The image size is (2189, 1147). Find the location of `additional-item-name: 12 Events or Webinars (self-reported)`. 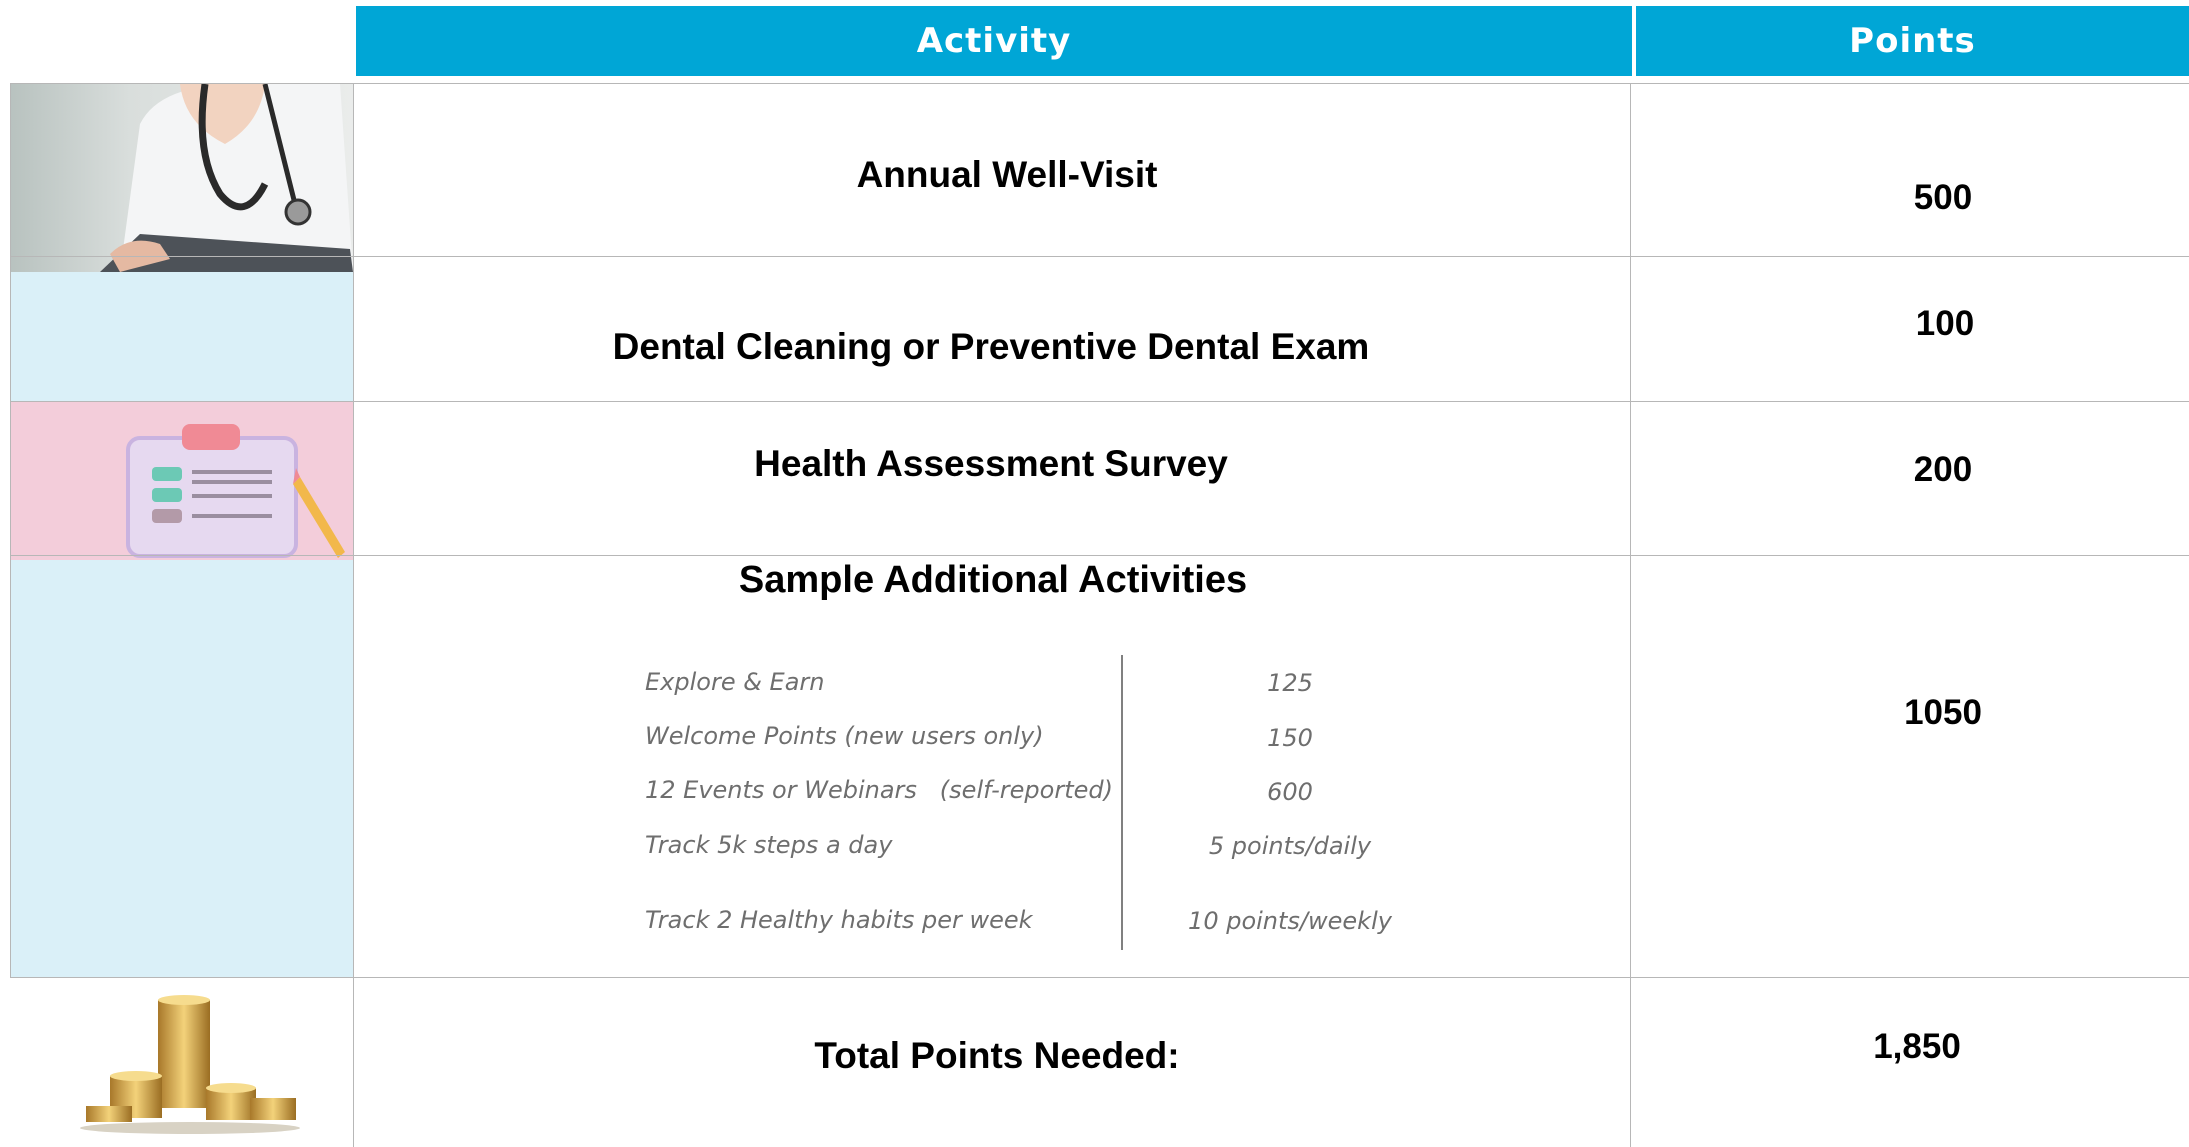

additional-item-name: 12 Events or Webinars (self-reported) is located at coordinates (879, 790).